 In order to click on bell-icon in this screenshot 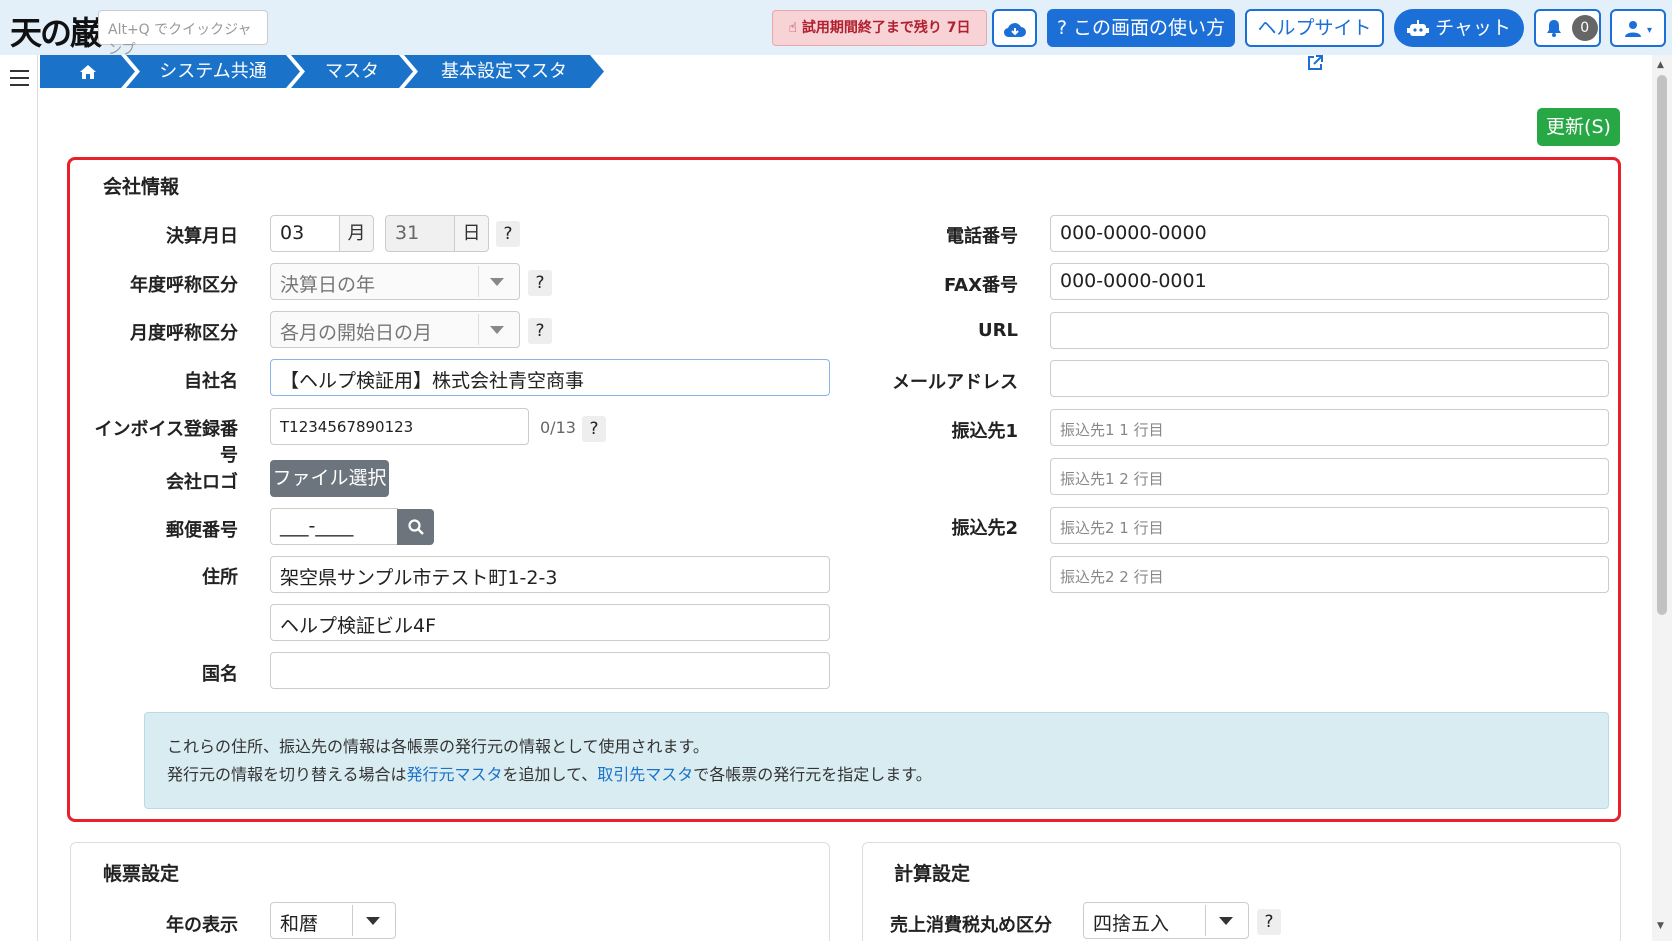, I will do `click(1554, 28)`.